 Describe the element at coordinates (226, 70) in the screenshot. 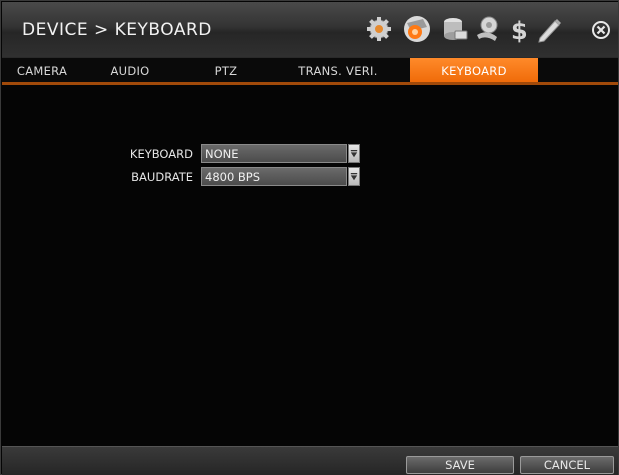

I see `tab-ptz: PTZ` at that location.